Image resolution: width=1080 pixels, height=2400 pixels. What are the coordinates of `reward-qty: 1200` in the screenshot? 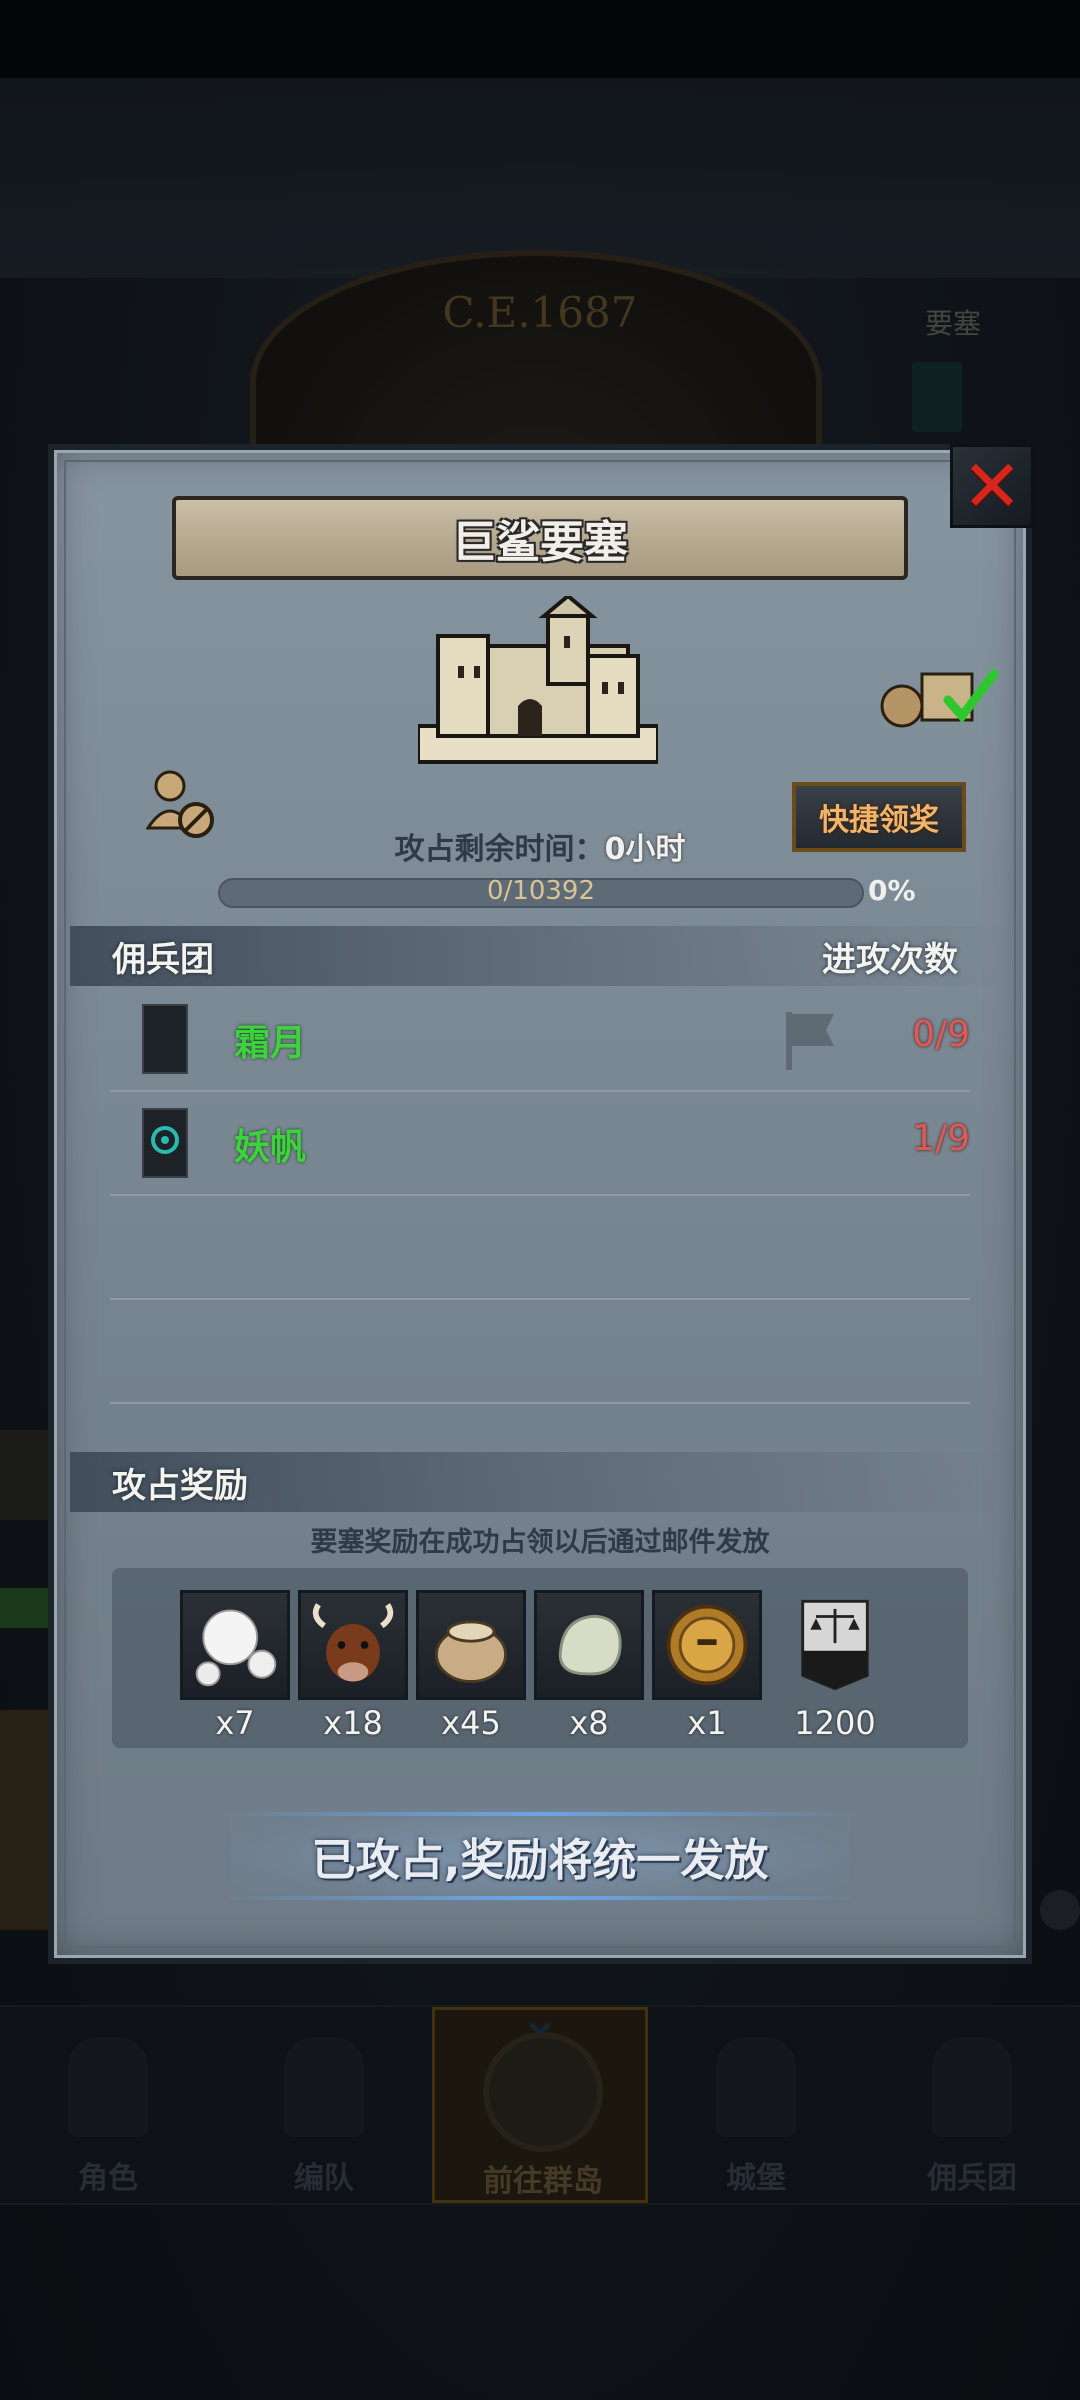 It's located at (835, 1723).